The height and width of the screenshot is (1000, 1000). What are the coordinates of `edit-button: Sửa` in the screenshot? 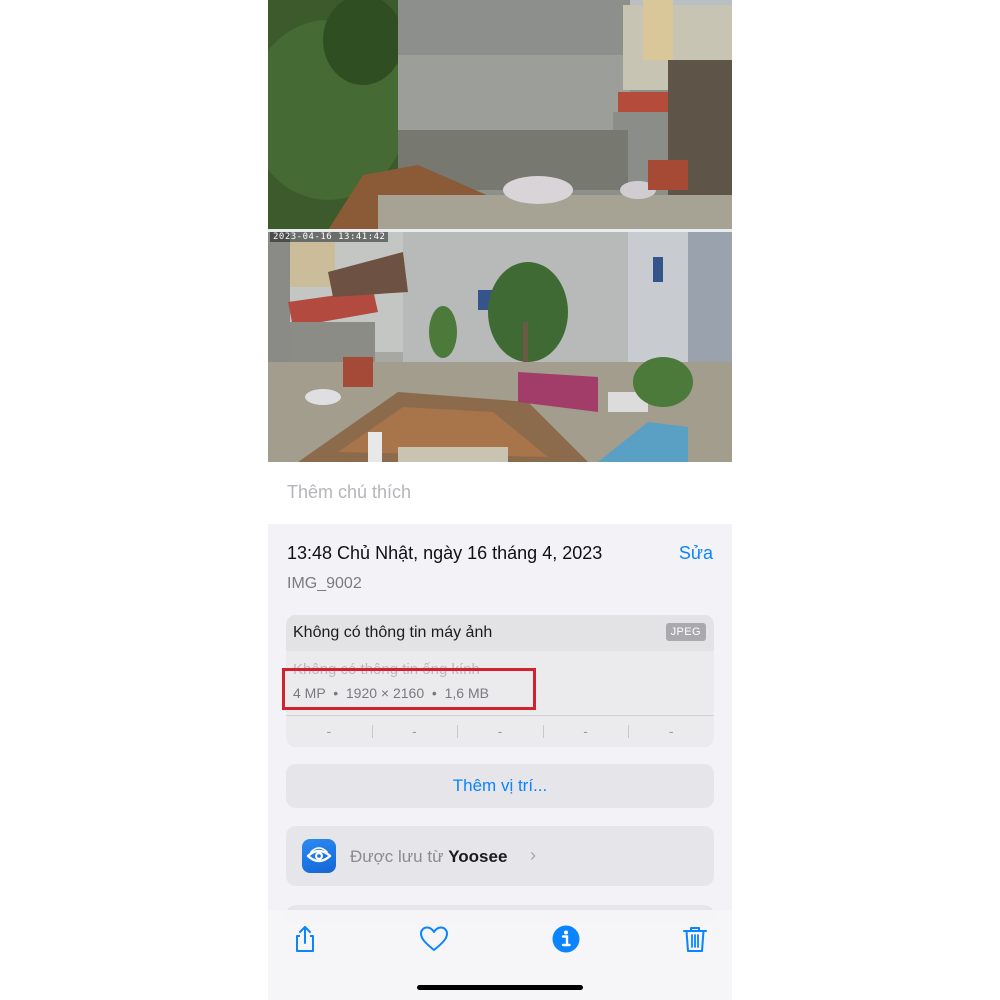 It's located at (696, 553).